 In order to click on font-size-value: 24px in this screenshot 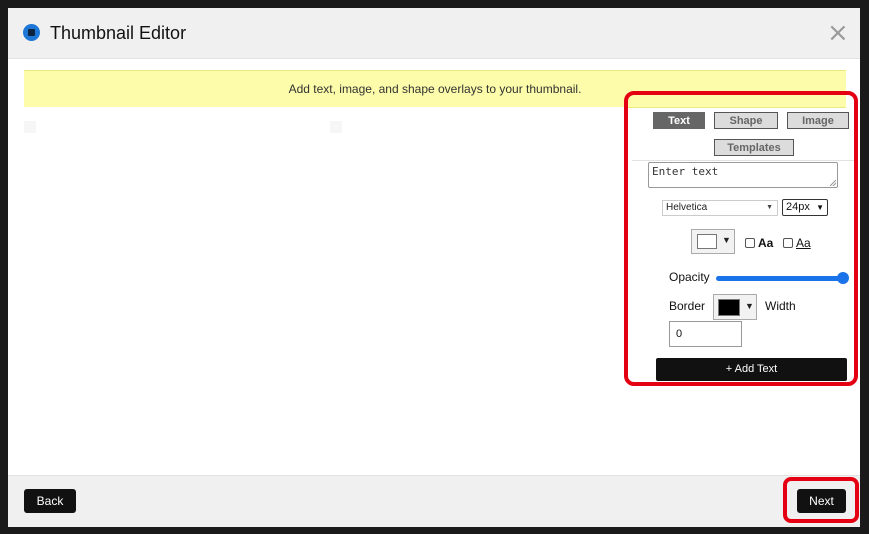, I will do `click(798, 207)`.